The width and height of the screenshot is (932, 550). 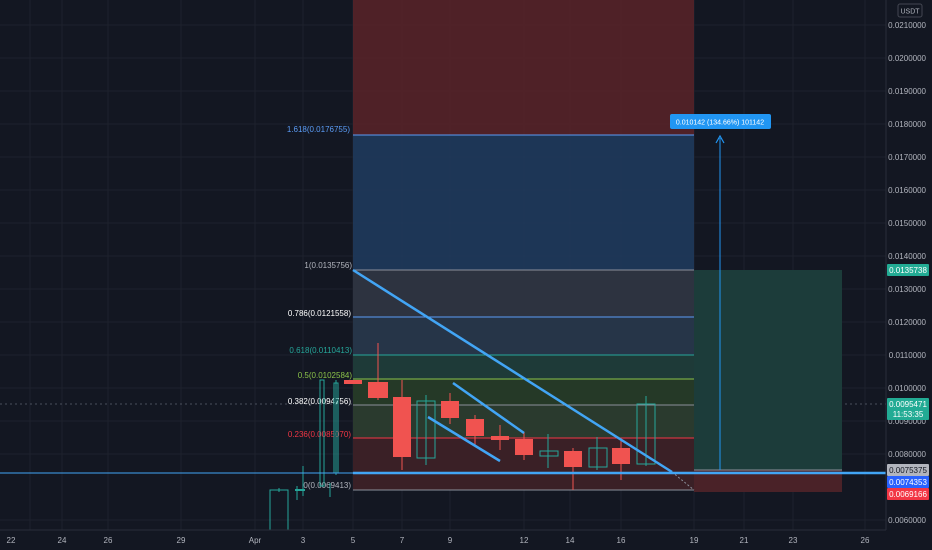 What do you see at coordinates (907, 58) in the screenshot?
I see `y-tick: 0.0200000` at bounding box center [907, 58].